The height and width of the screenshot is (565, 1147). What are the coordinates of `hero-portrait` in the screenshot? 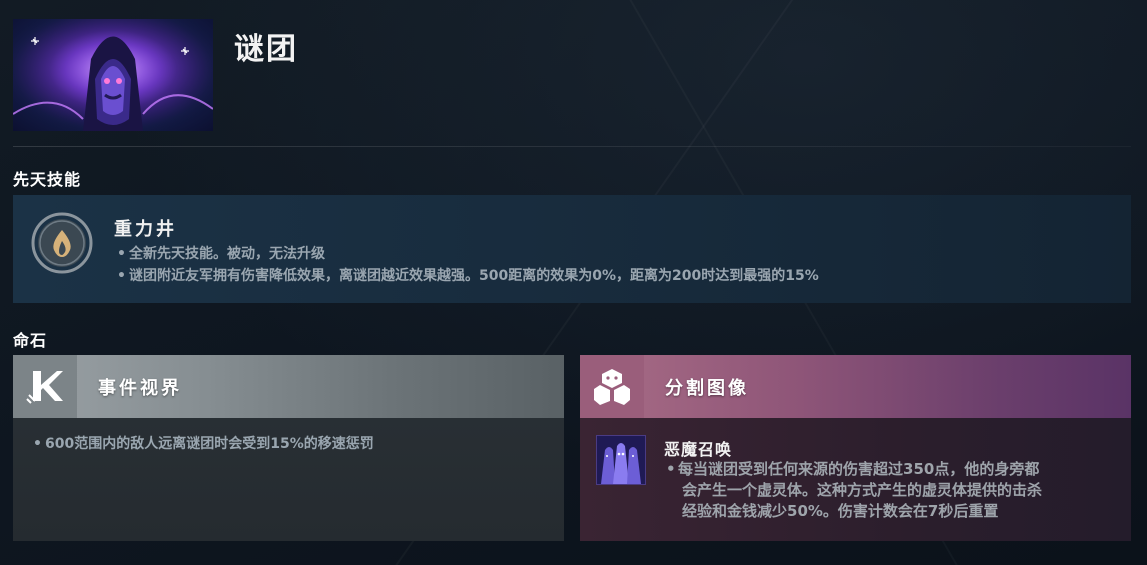 It's located at (113, 75).